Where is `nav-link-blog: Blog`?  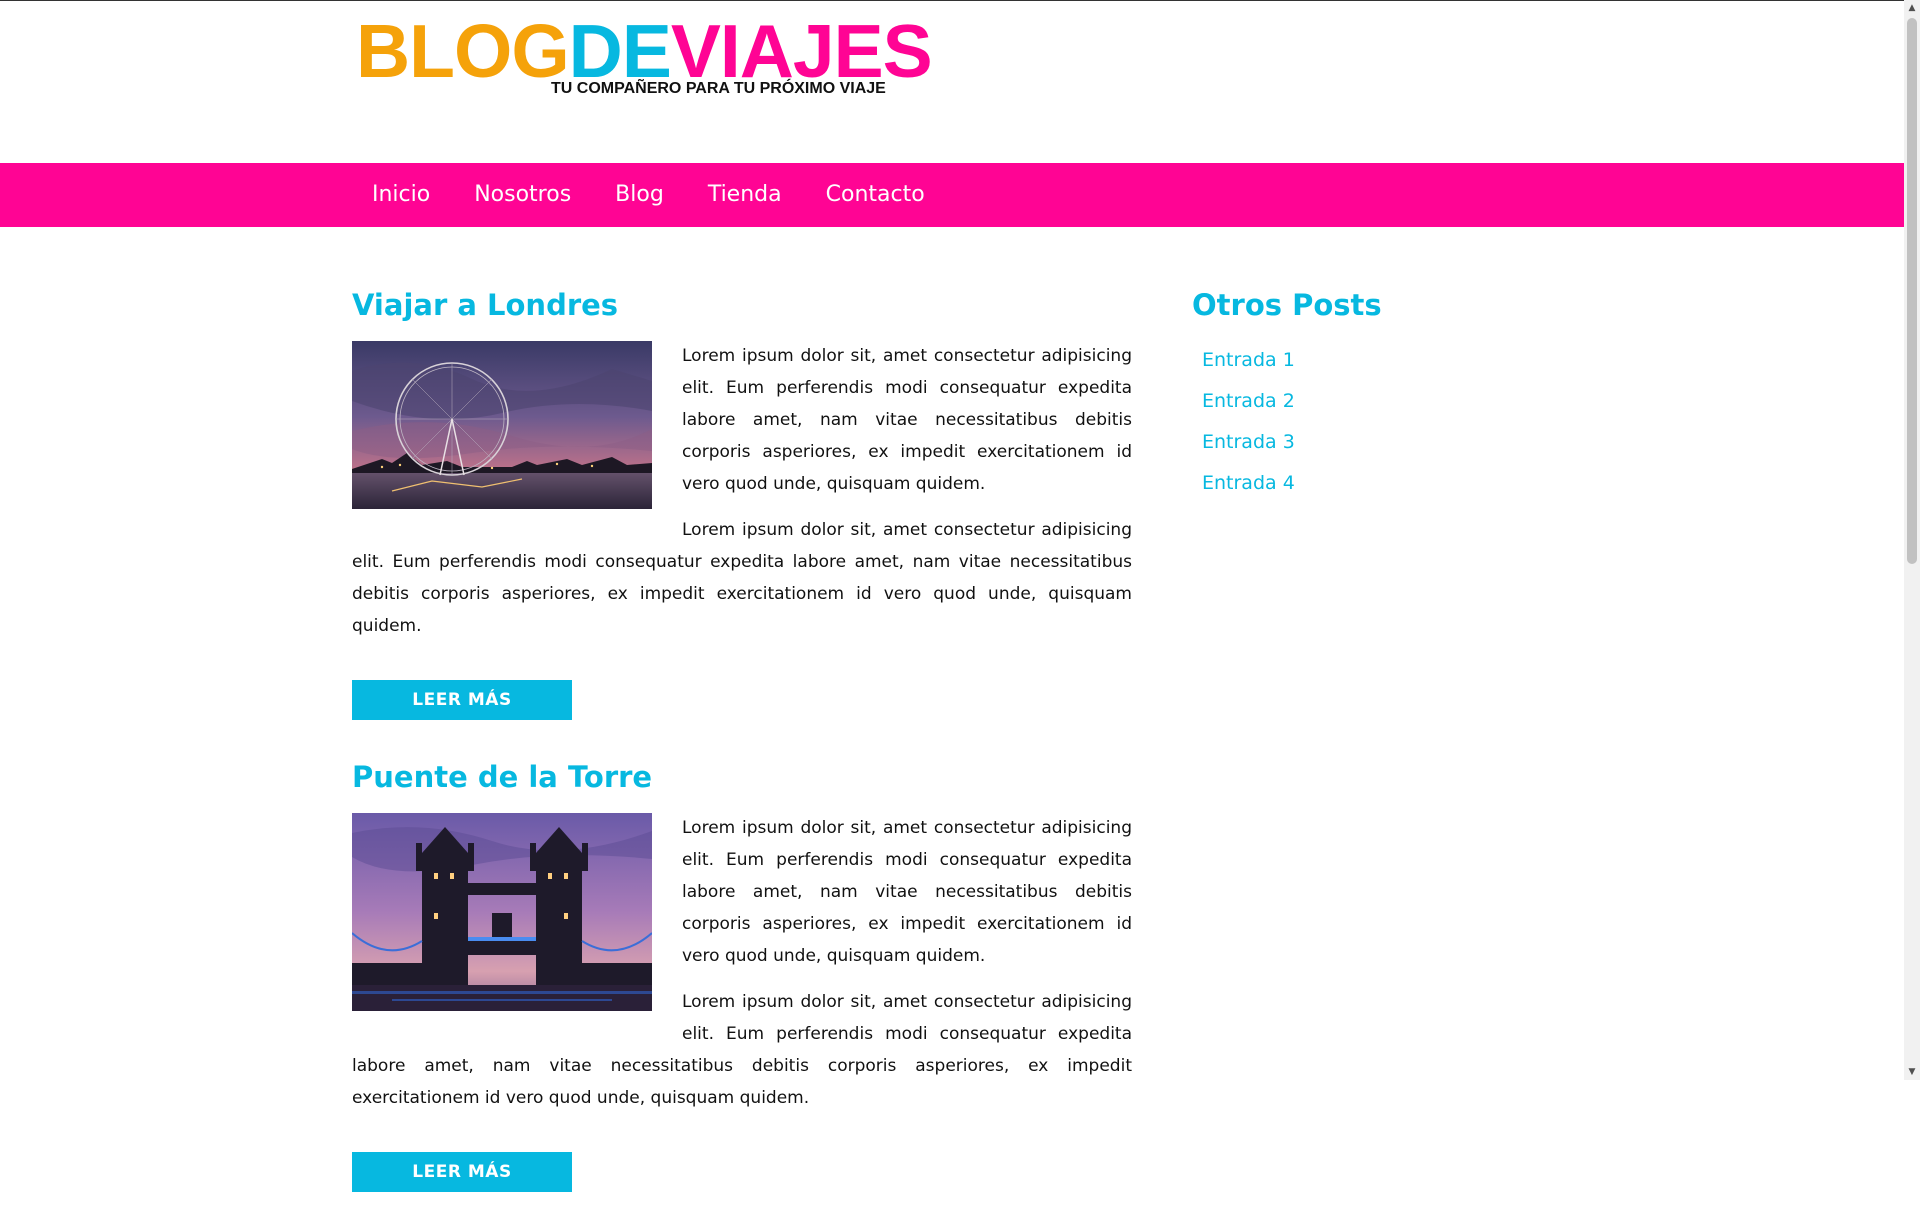
nav-link-blog: Blog is located at coordinates (639, 195).